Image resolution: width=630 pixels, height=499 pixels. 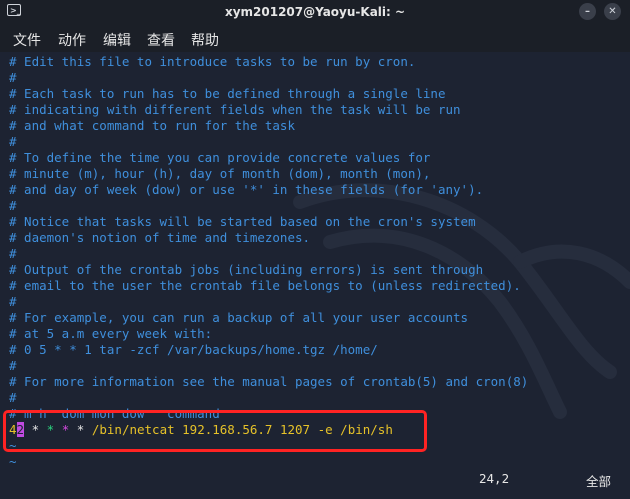 I want to click on menu-view: 查看, so click(x=161, y=40).